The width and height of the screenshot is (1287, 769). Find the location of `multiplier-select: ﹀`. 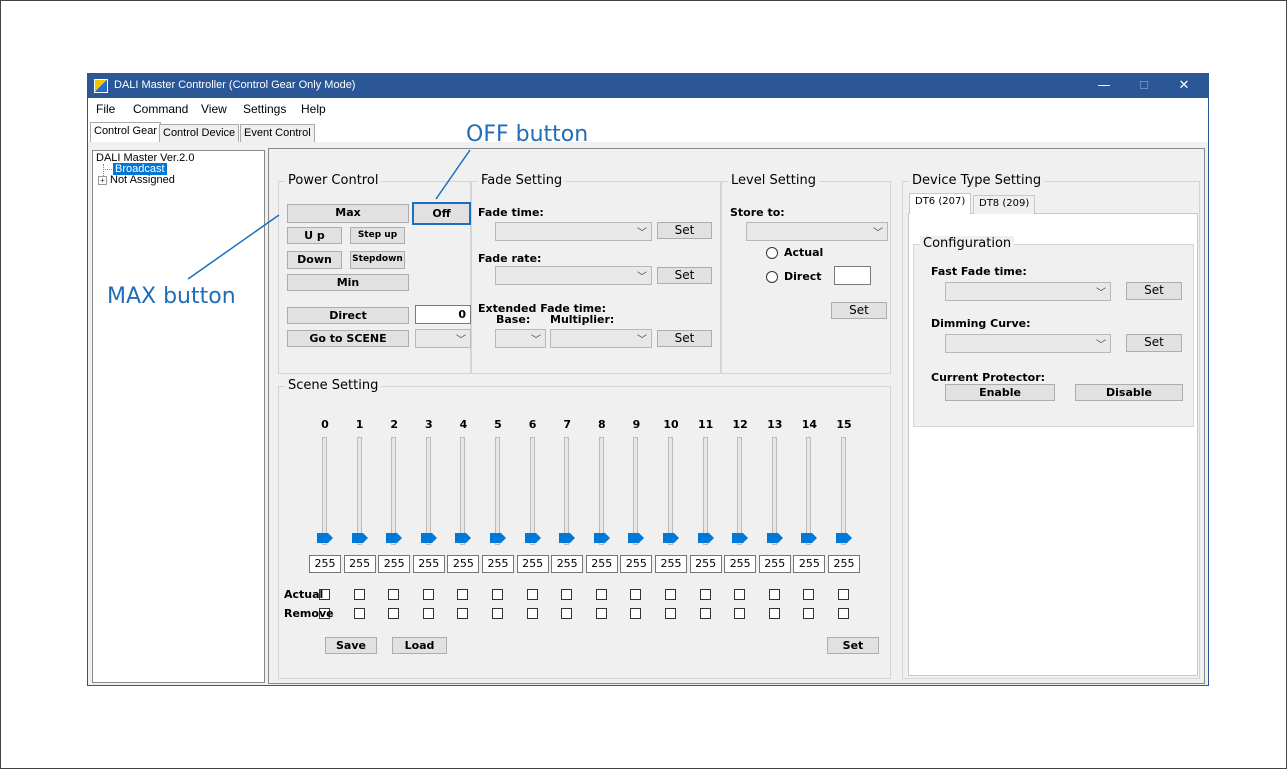

multiplier-select: ﹀ is located at coordinates (601, 338).